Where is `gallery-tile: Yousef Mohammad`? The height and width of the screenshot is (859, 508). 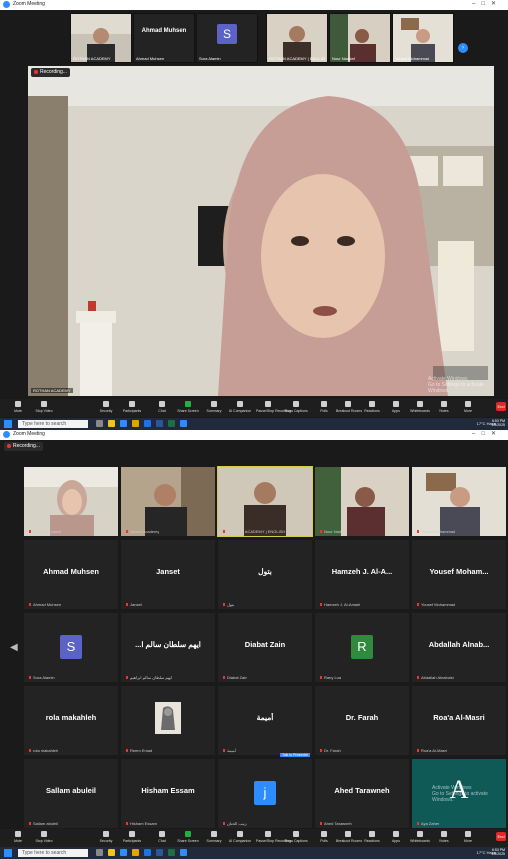 gallery-tile: Yousef Mohammad is located at coordinates (459, 501).